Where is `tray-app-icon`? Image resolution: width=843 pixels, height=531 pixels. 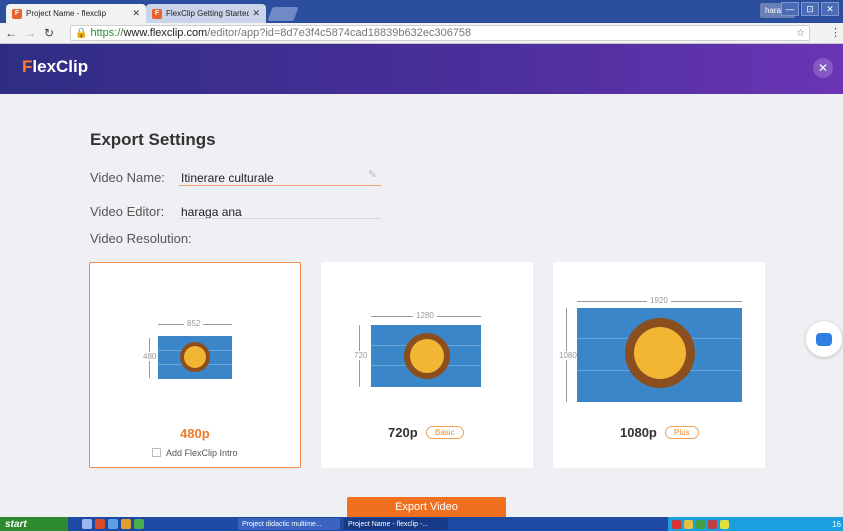
tray-app-icon is located at coordinates (724, 524).